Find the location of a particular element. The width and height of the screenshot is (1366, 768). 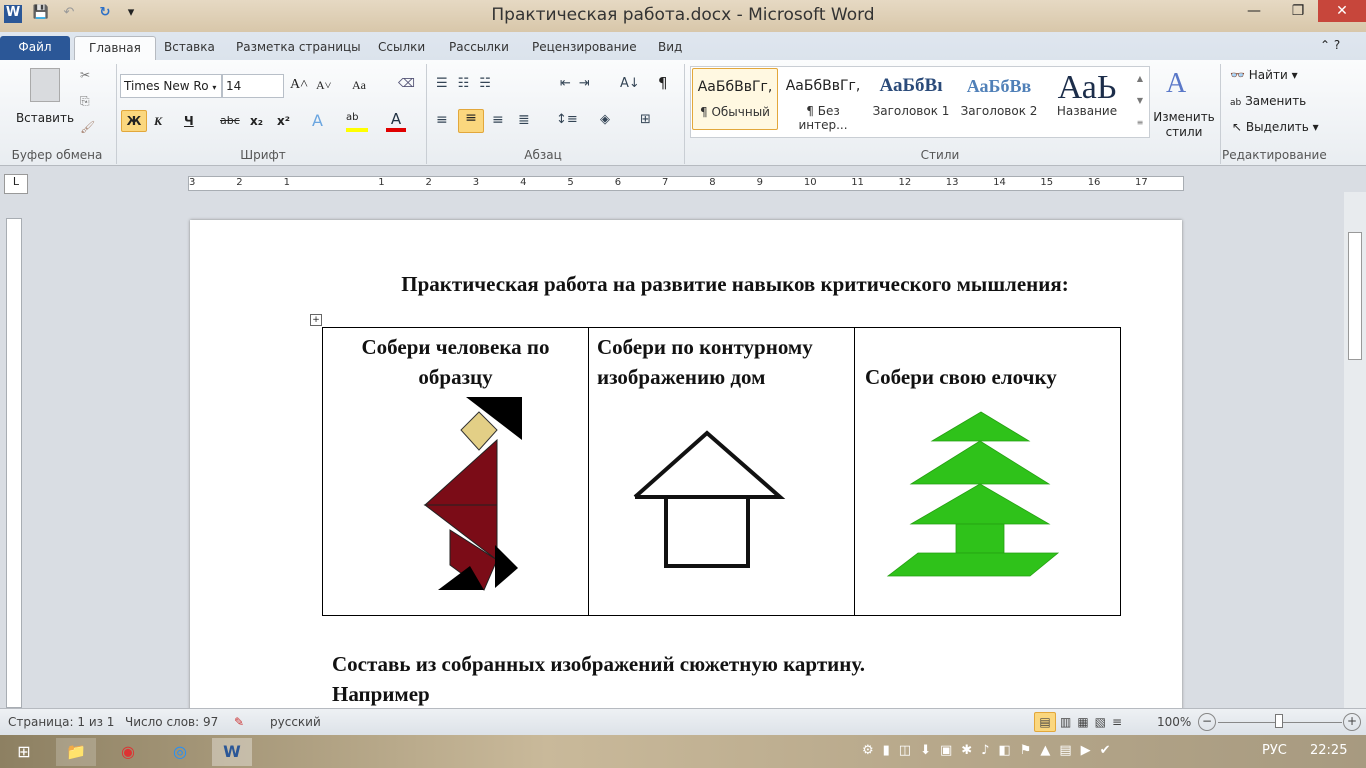

align-left-icon: ≡ is located at coordinates (442, 120).